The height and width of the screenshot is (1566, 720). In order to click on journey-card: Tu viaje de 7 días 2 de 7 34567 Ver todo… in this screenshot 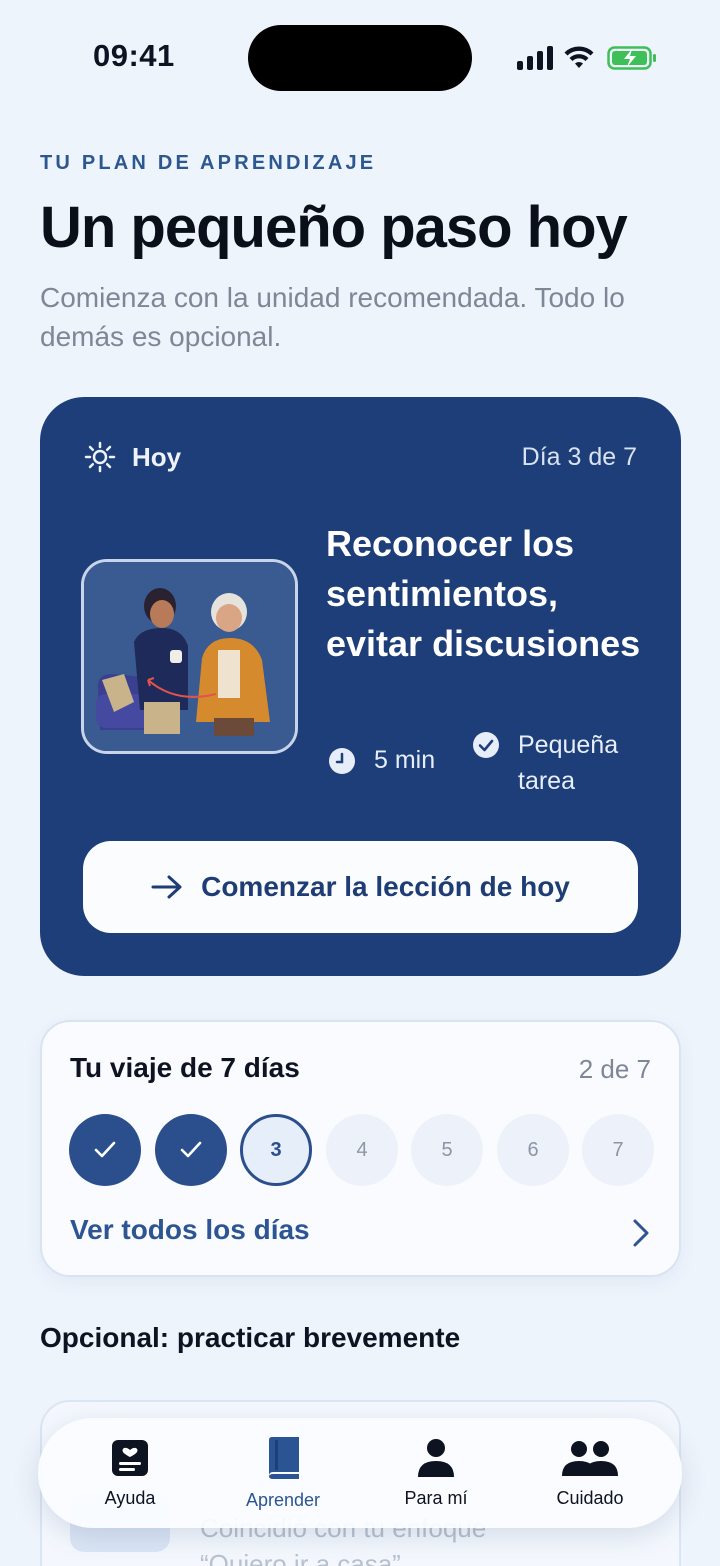, I will do `click(360, 1148)`.